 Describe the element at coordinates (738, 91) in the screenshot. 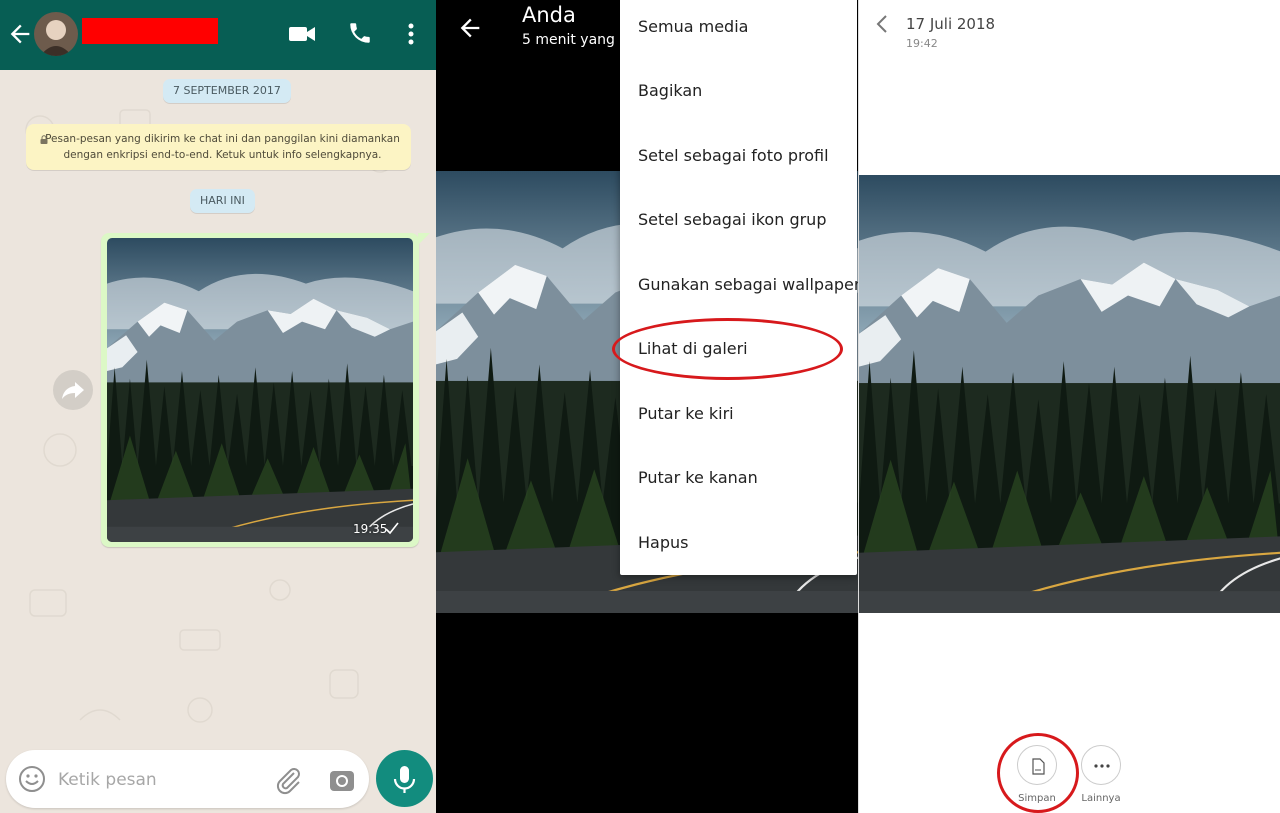

I see `menu-item-bagikan: Bagikan` at that location.